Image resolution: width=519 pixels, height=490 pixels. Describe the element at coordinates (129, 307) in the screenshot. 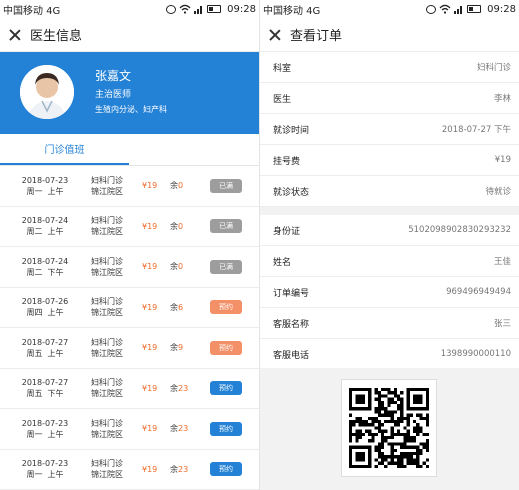

I see `schedule-row: 2018-07-26 周四 上午 妇科门诊 锦江院区 ¥19 余6 预约` at that location.